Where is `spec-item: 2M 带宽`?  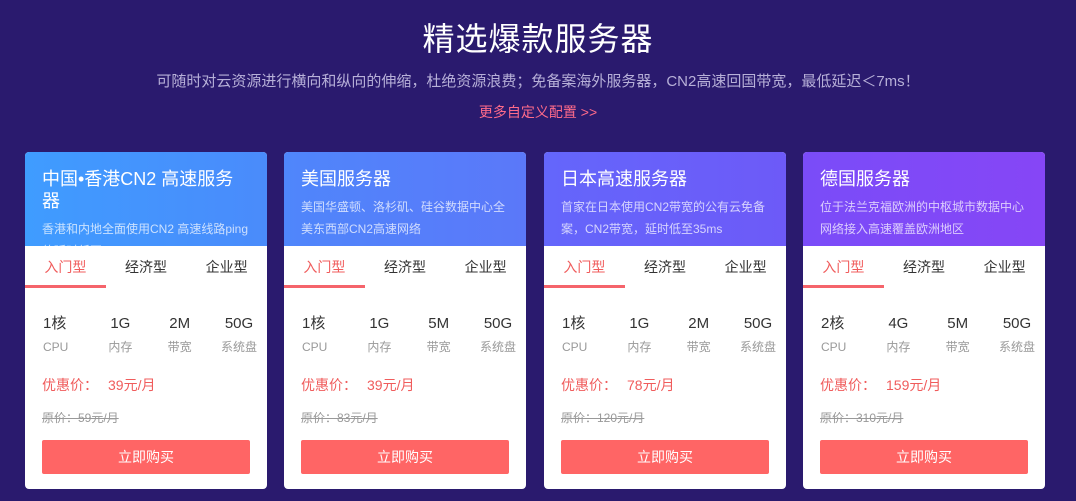 spec-item: 2M 带宽 is located at coordinates (699, 335).